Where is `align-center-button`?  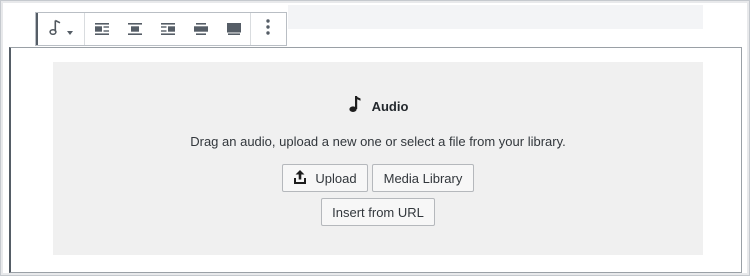
align-center-button is located at coordinates (134, 29).